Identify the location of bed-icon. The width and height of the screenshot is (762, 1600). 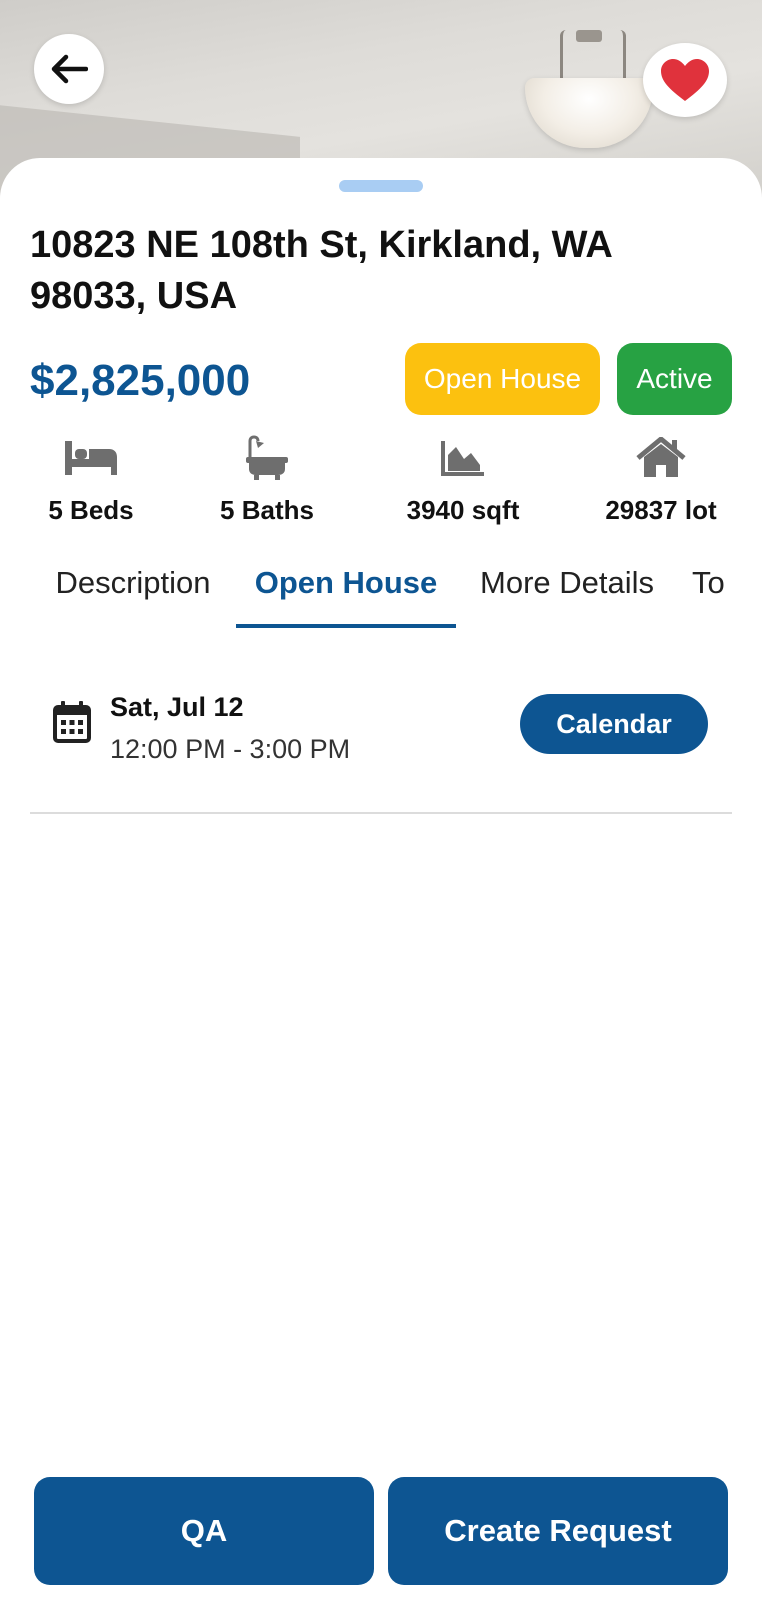
(91, 458).